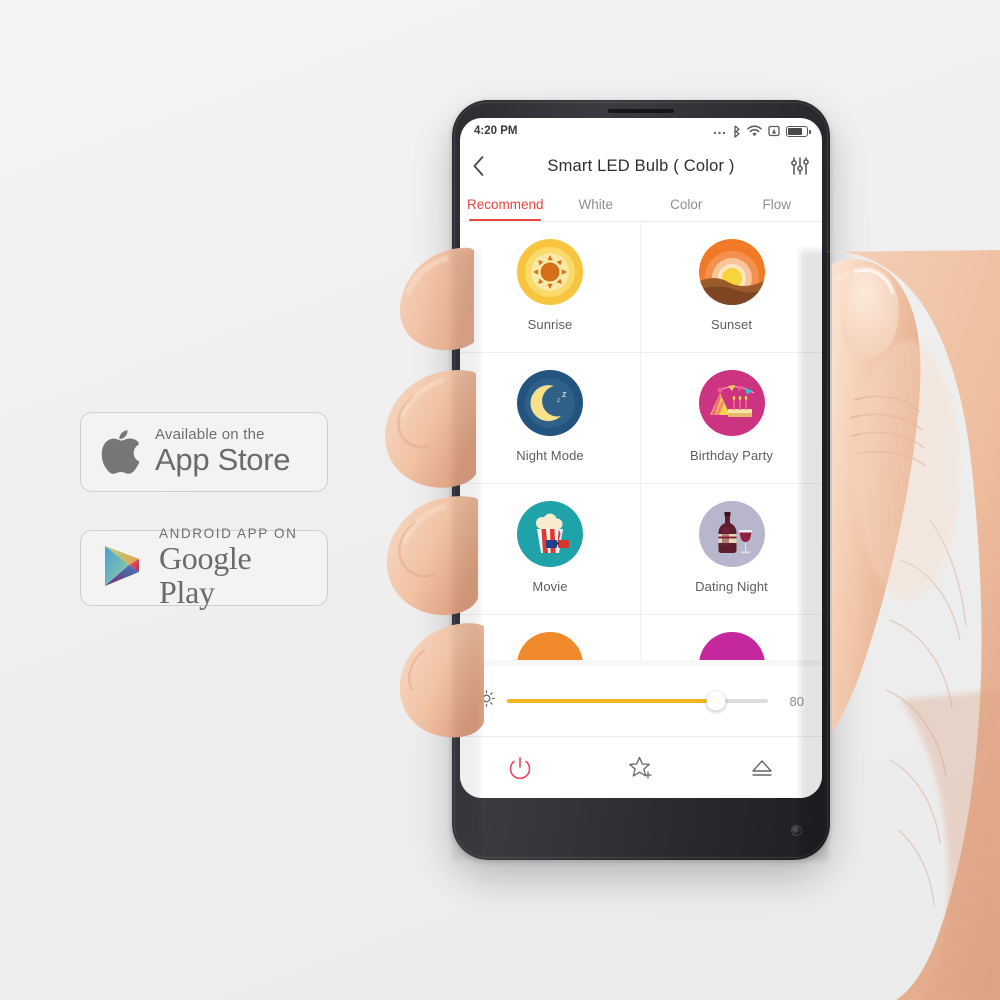 The height and width of the screenshot is (1000, 1000). I want to click on scene-card-night-mode: z z Night Mode, so click(550, 418).